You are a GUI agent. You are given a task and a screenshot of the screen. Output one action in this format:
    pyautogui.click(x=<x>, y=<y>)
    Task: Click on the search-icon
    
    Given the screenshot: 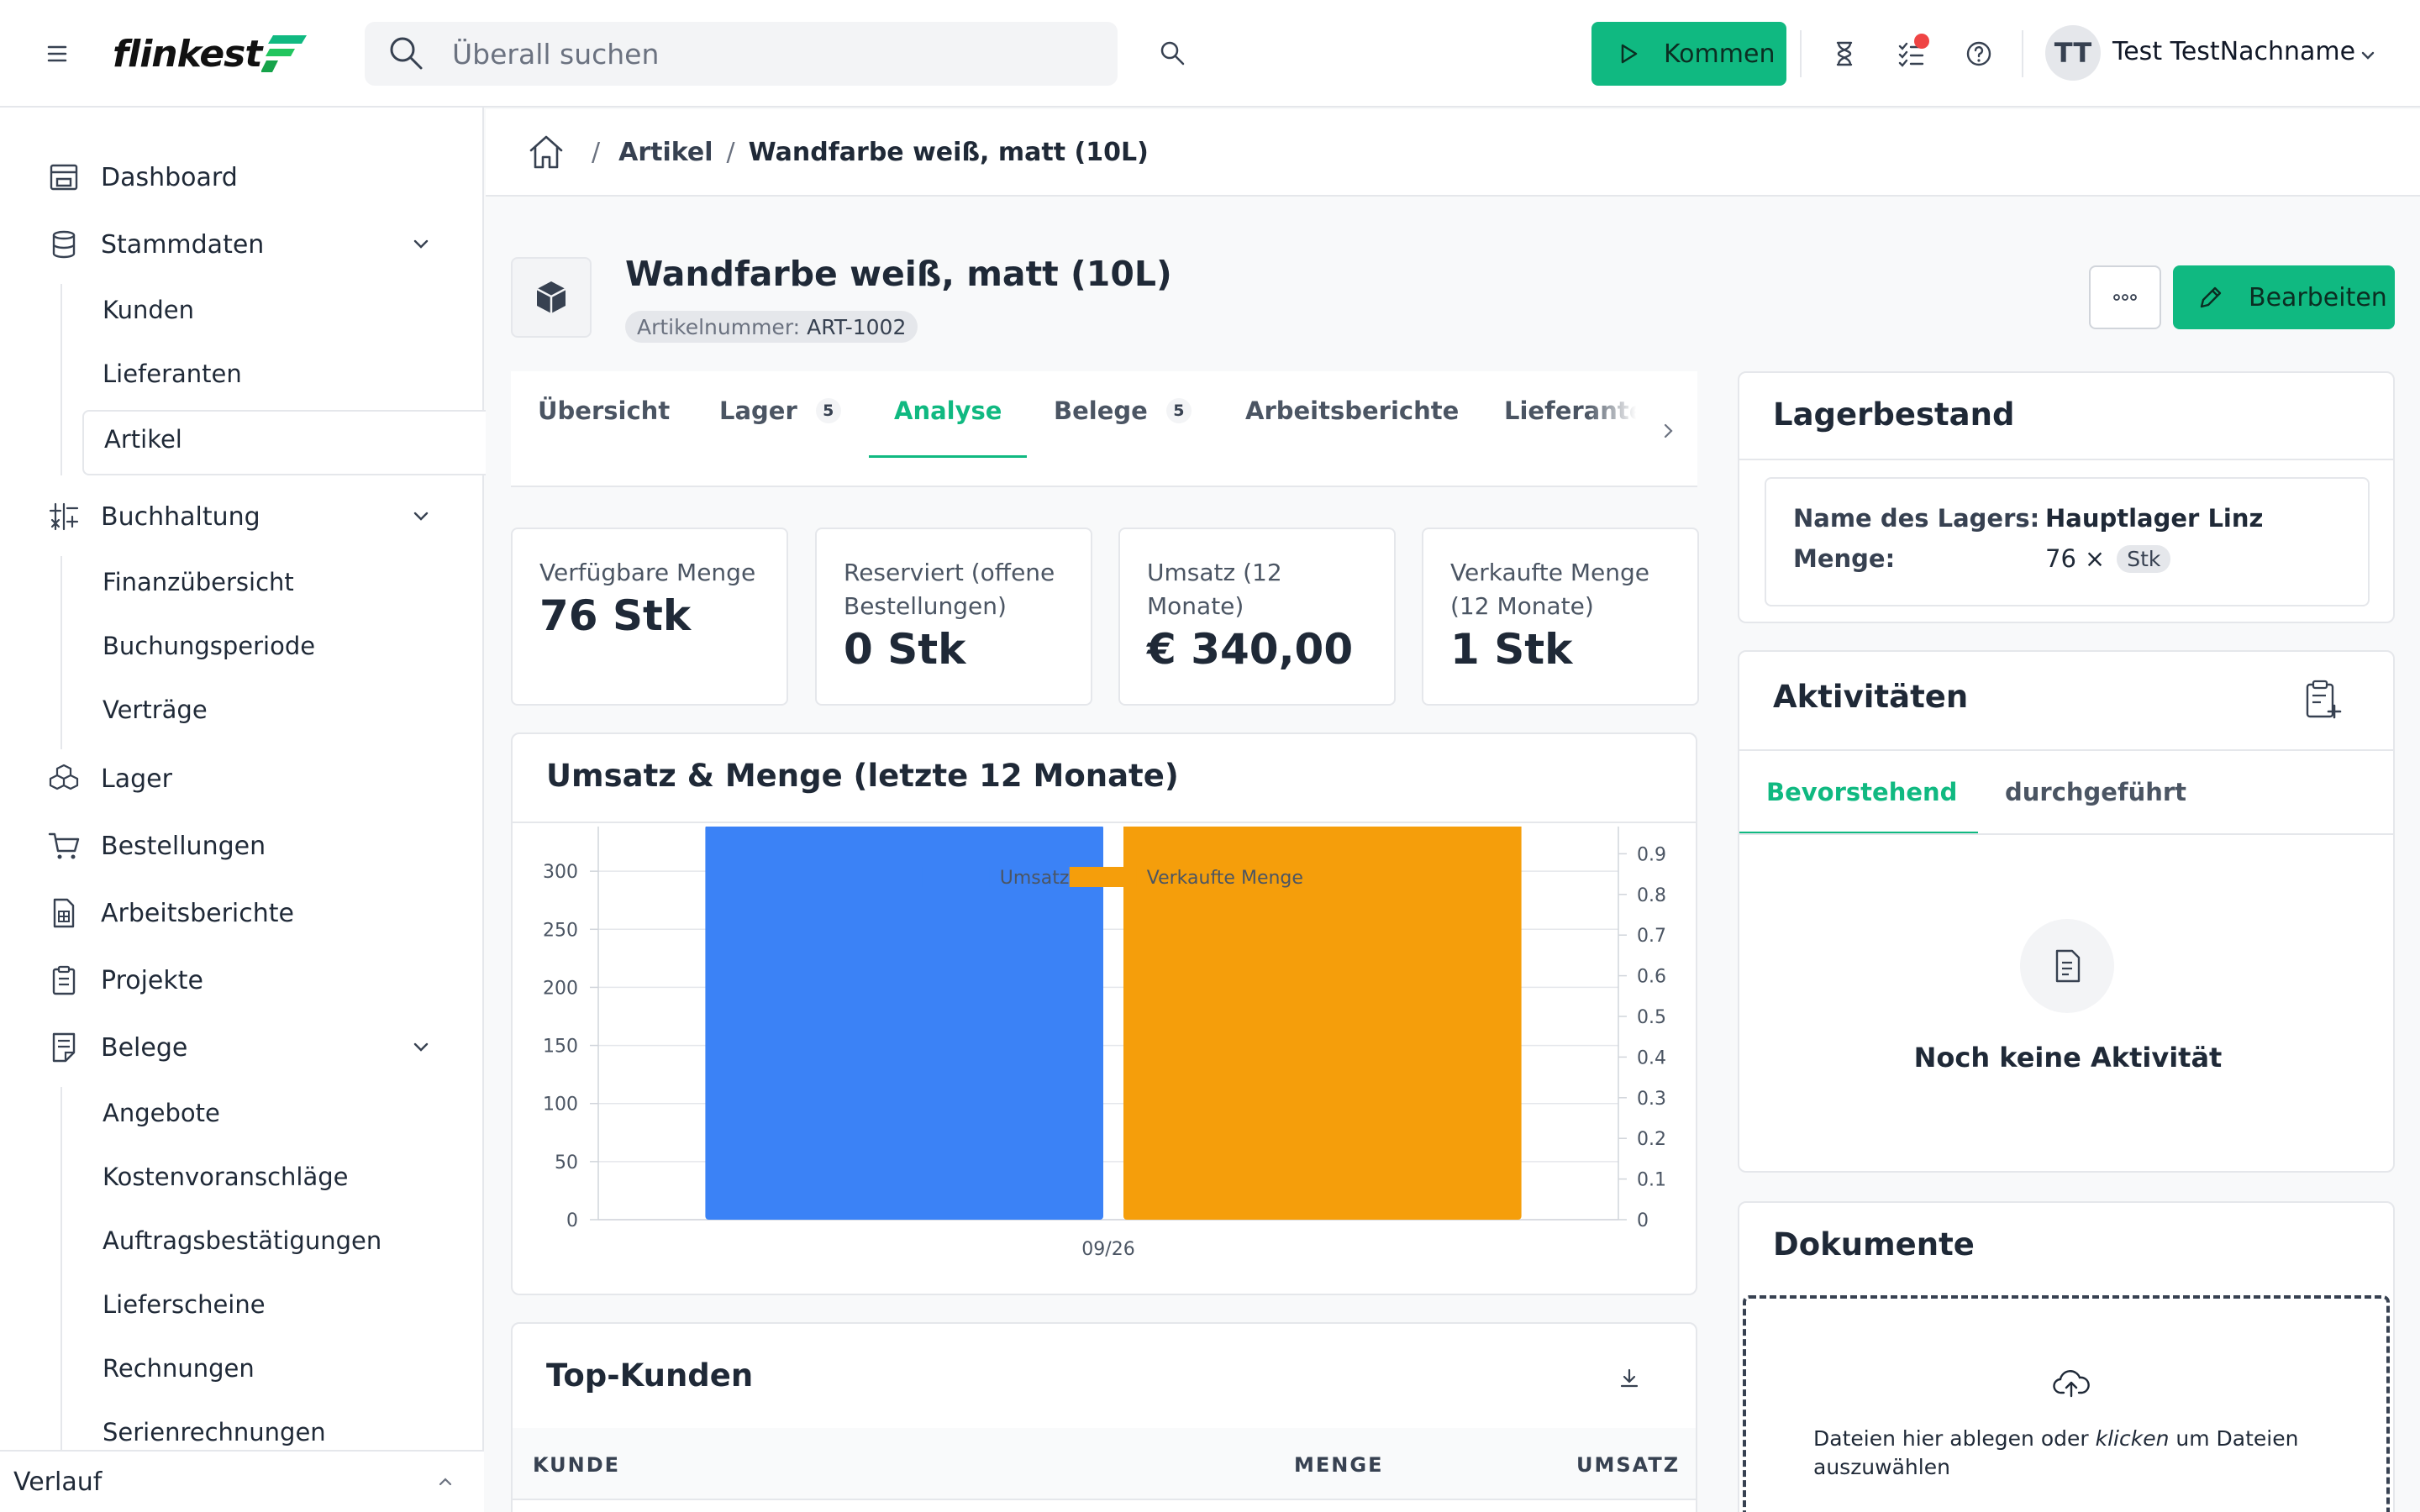 What is the action you would take?
    pyautogui.click(x=406, y=53)
    